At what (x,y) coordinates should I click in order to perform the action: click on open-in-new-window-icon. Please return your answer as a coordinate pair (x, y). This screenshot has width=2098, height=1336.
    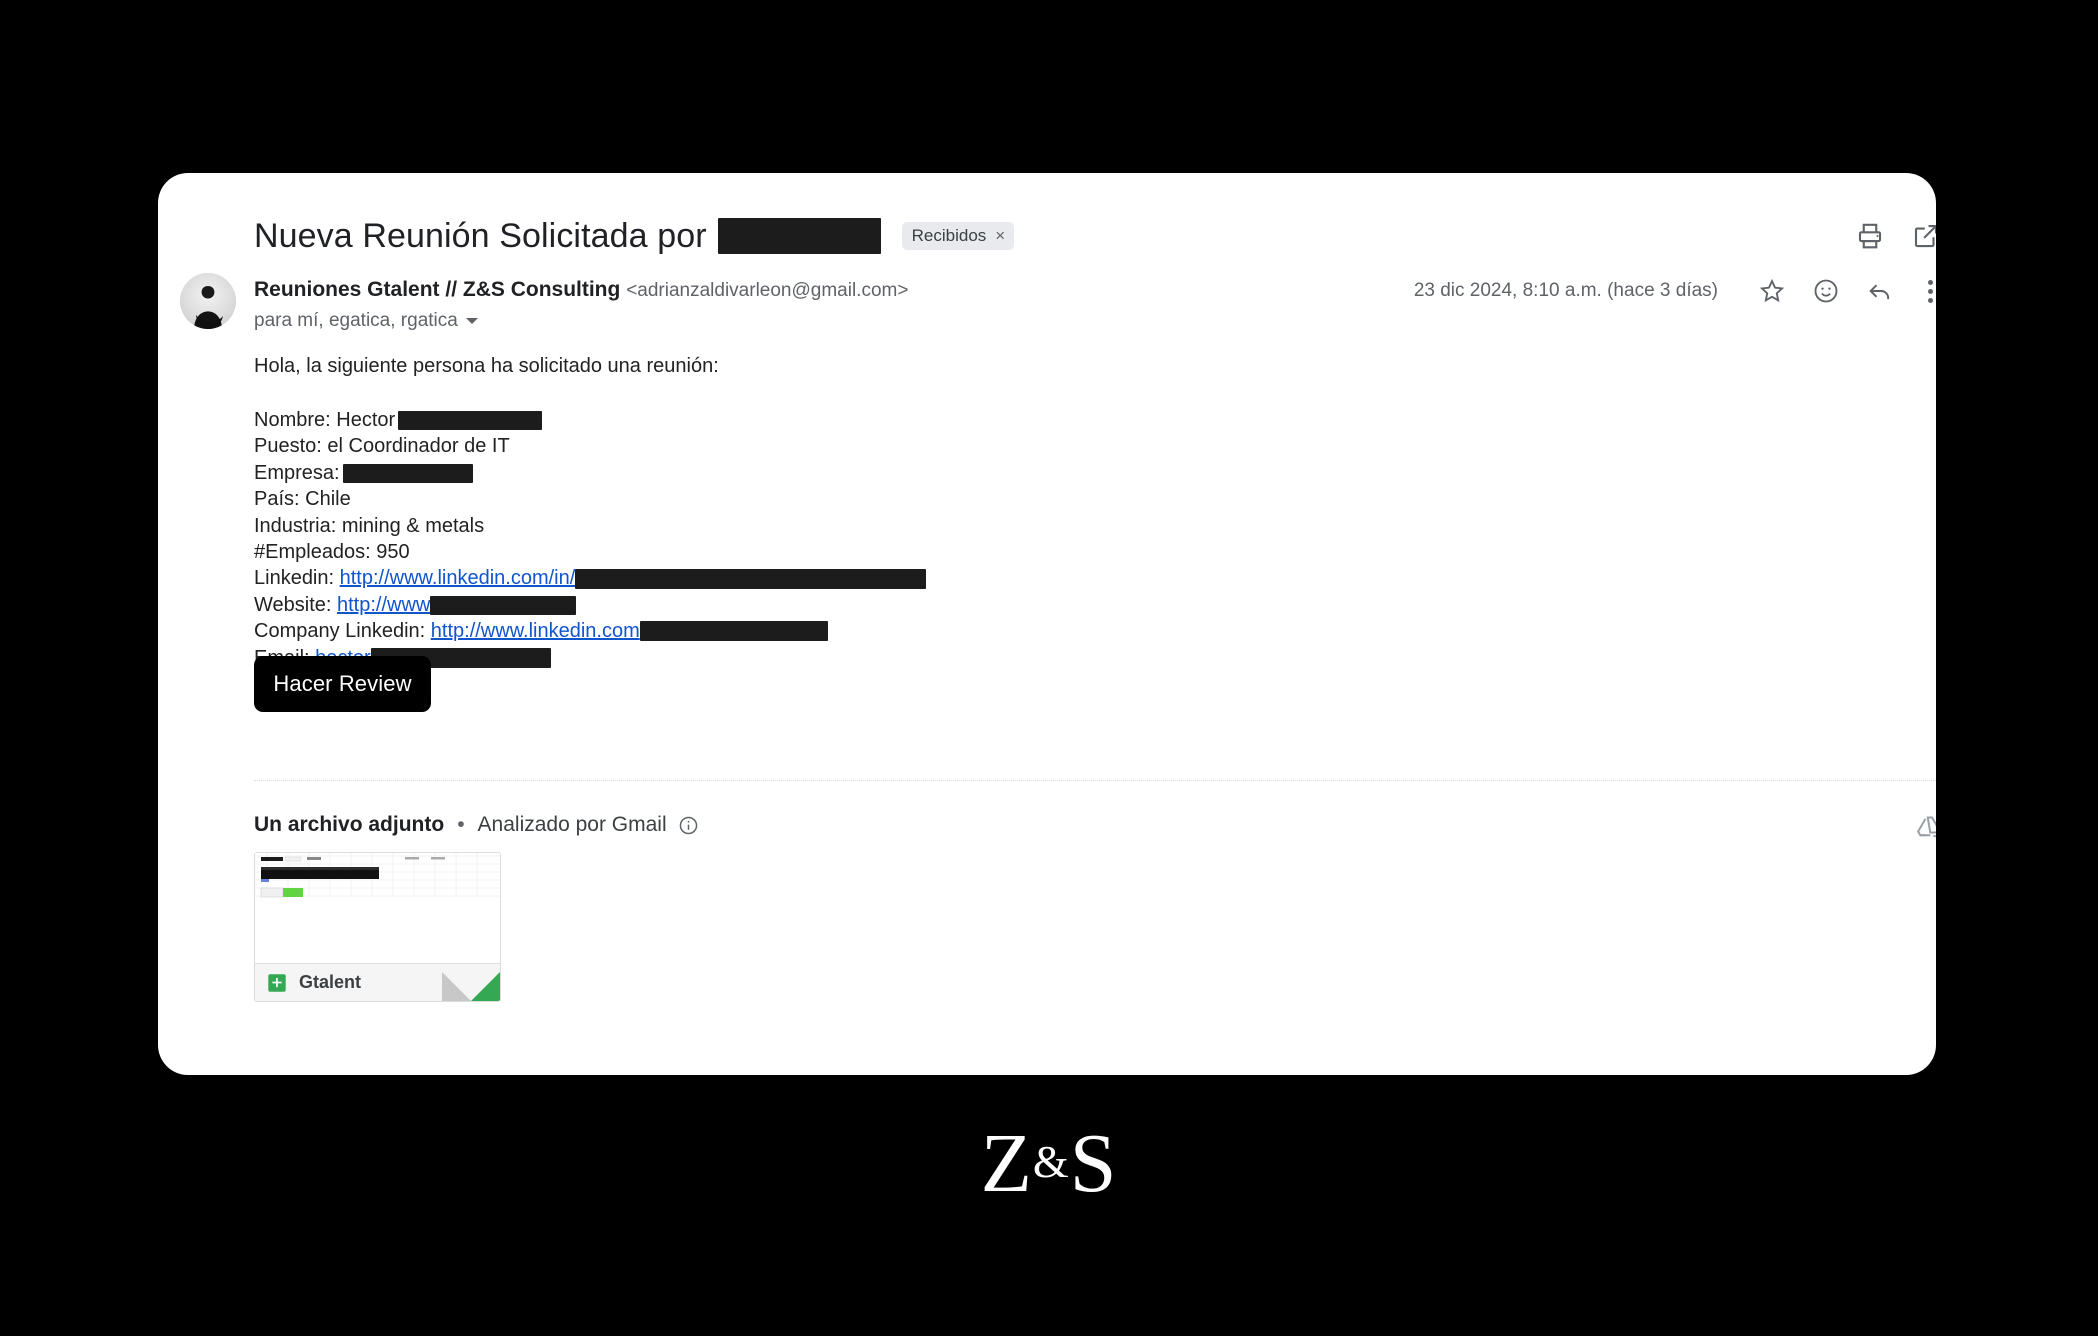
    Looking at the image, I should click on (1923, 236).